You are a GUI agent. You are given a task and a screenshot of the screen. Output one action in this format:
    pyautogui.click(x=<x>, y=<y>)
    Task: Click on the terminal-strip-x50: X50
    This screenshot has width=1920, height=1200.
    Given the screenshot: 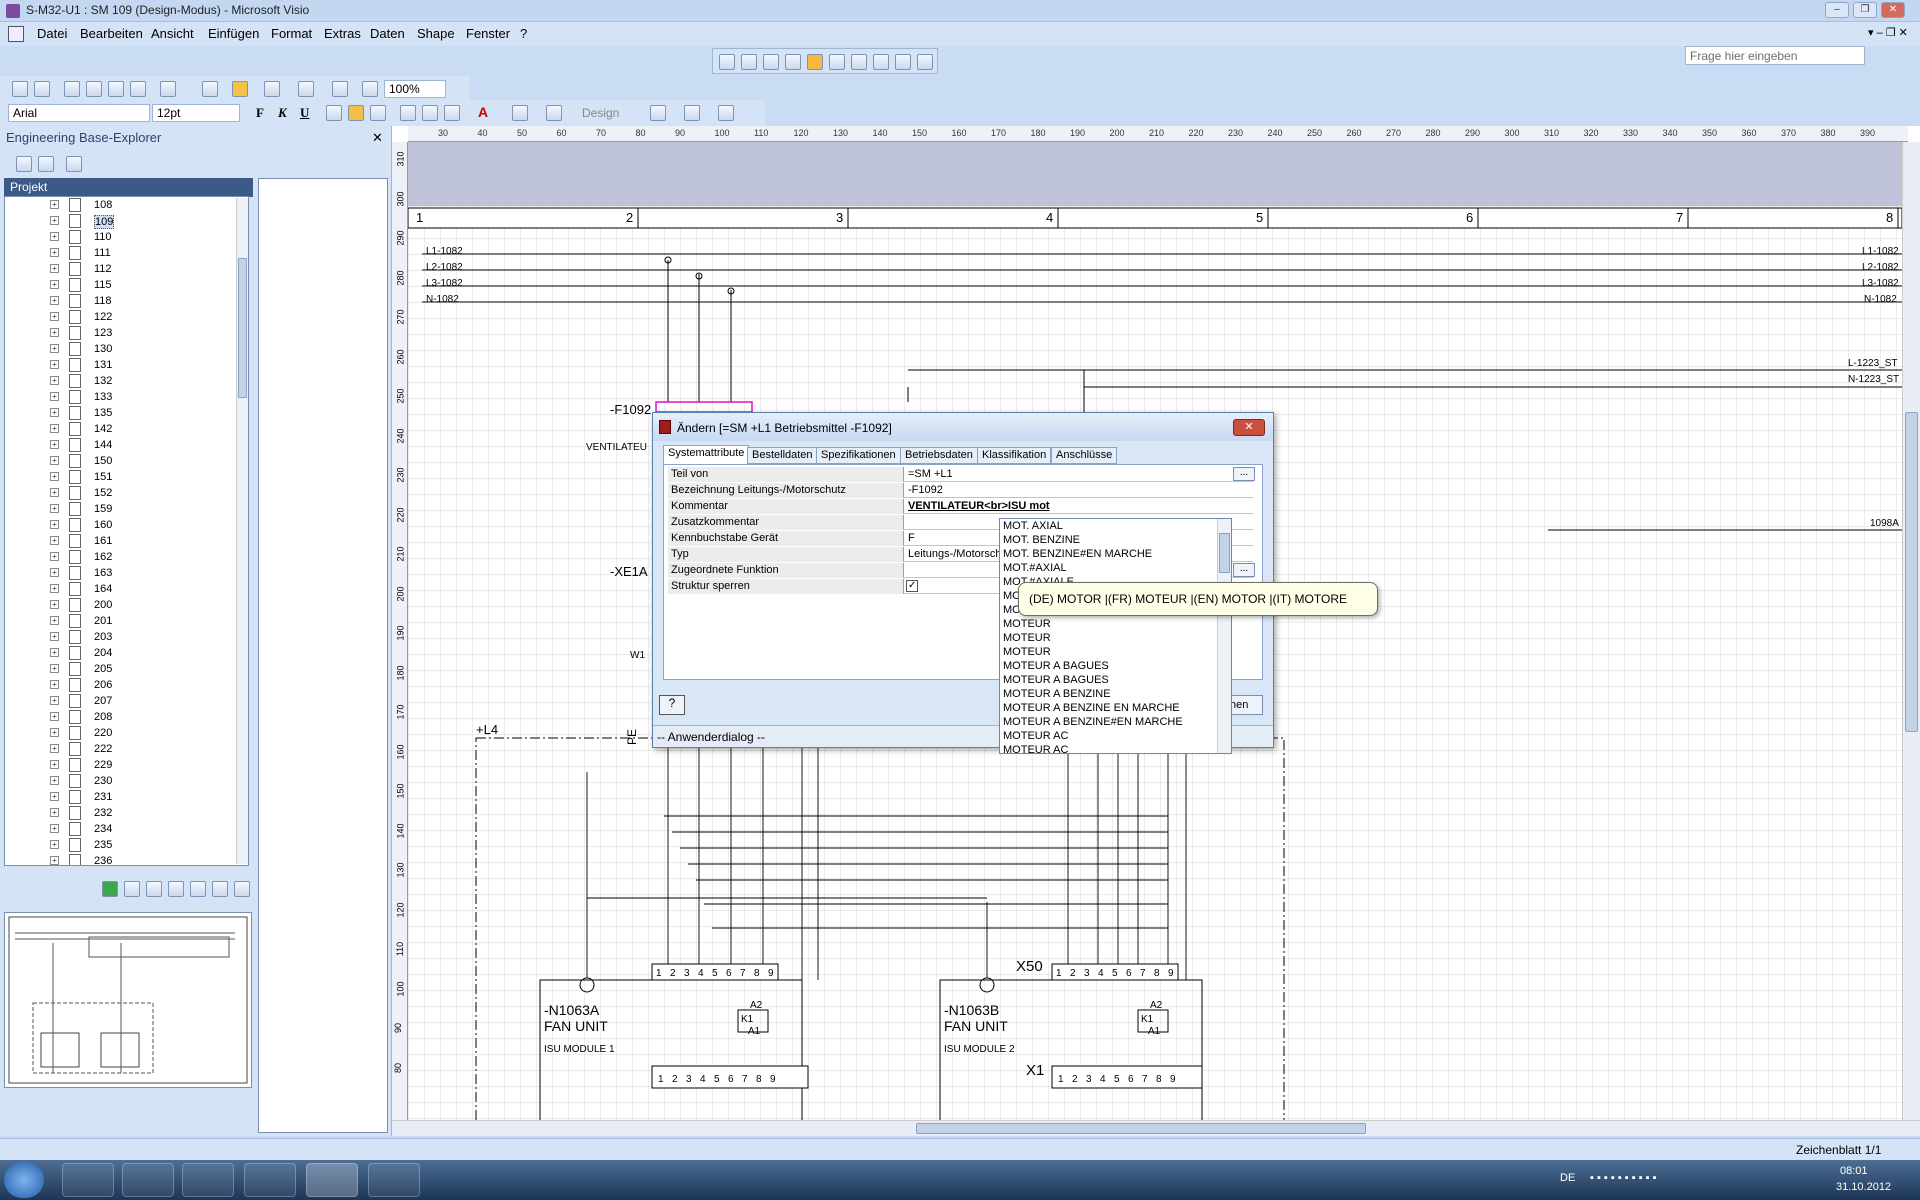 What is the action you would take?
    pyautogui.click(x=1029, y=966)
    